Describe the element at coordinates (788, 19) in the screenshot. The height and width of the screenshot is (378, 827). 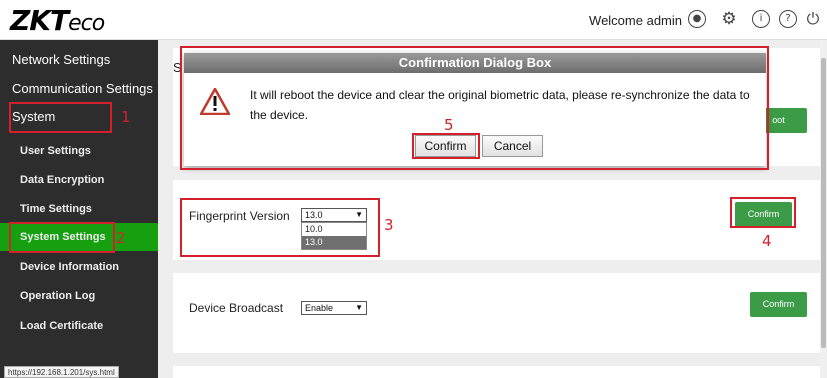
I see `help-icon: ?` at that location.